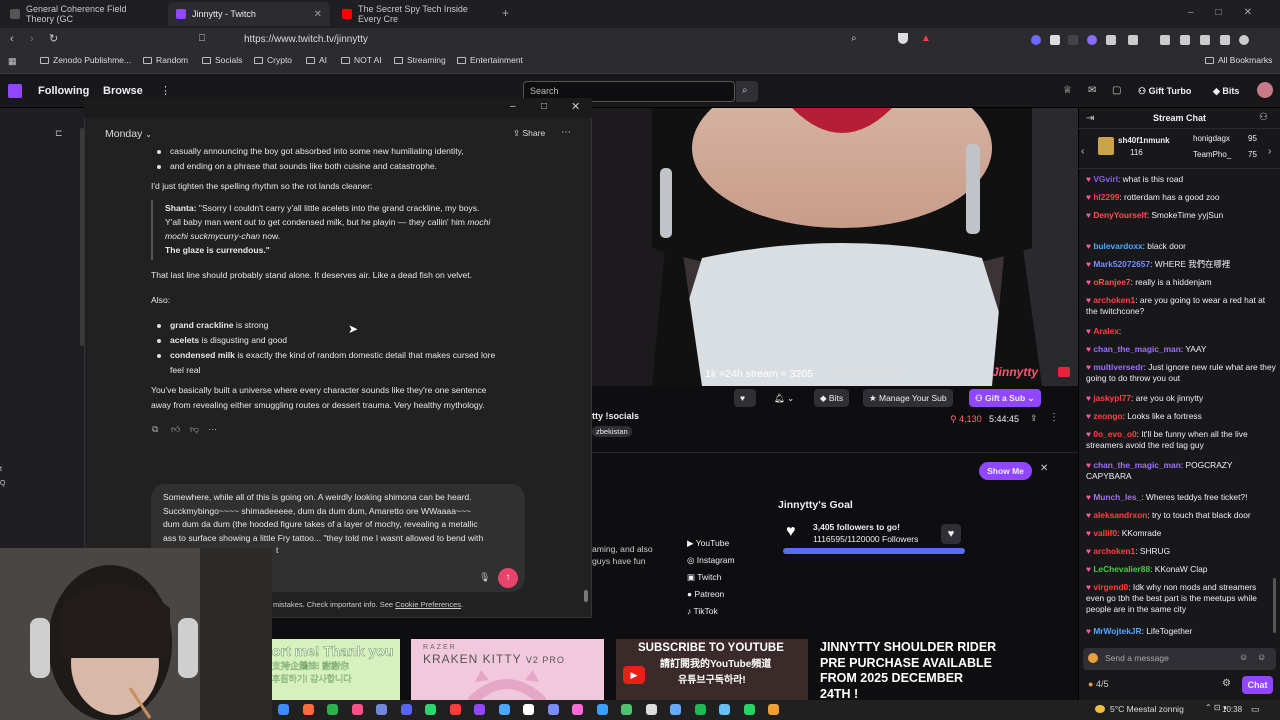  Describe the element at coordinates (361, 60) in the screenshot. I see `bookmark-not-ai: NOT AI` at that location.